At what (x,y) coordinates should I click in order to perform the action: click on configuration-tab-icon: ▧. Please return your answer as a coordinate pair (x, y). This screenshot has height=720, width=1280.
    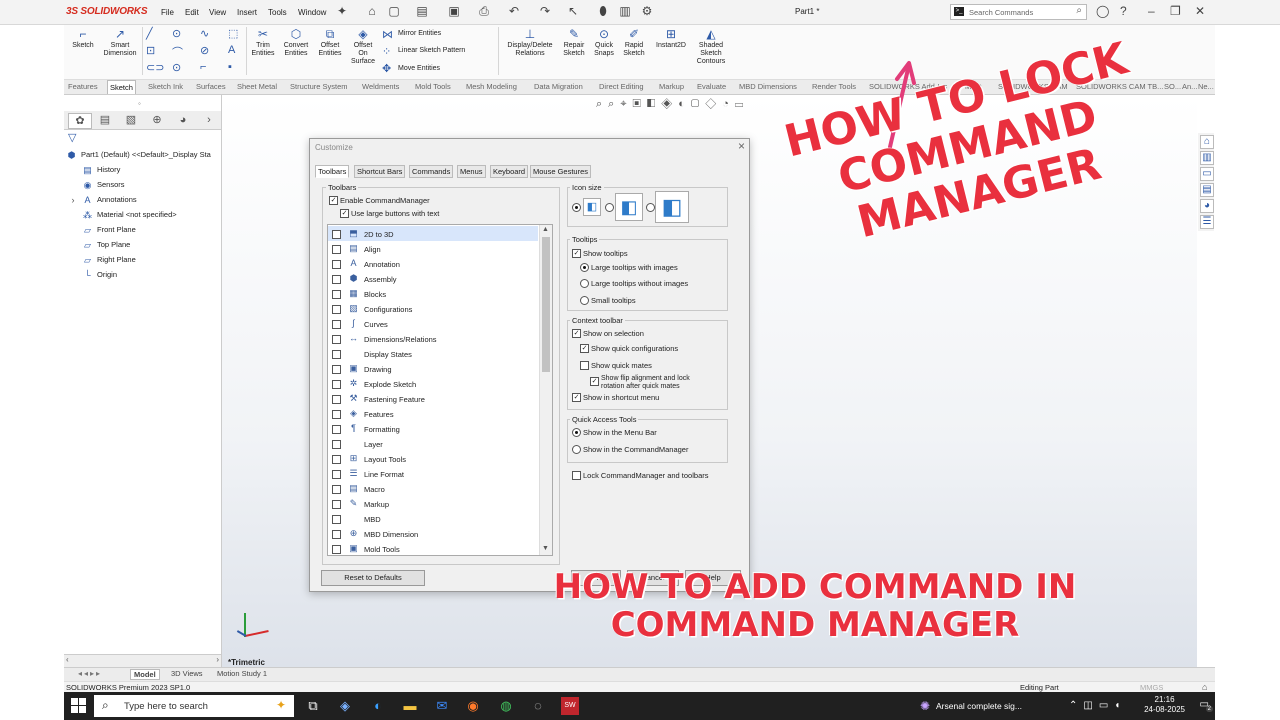
    Looking at the image, I should click on (131, 120).